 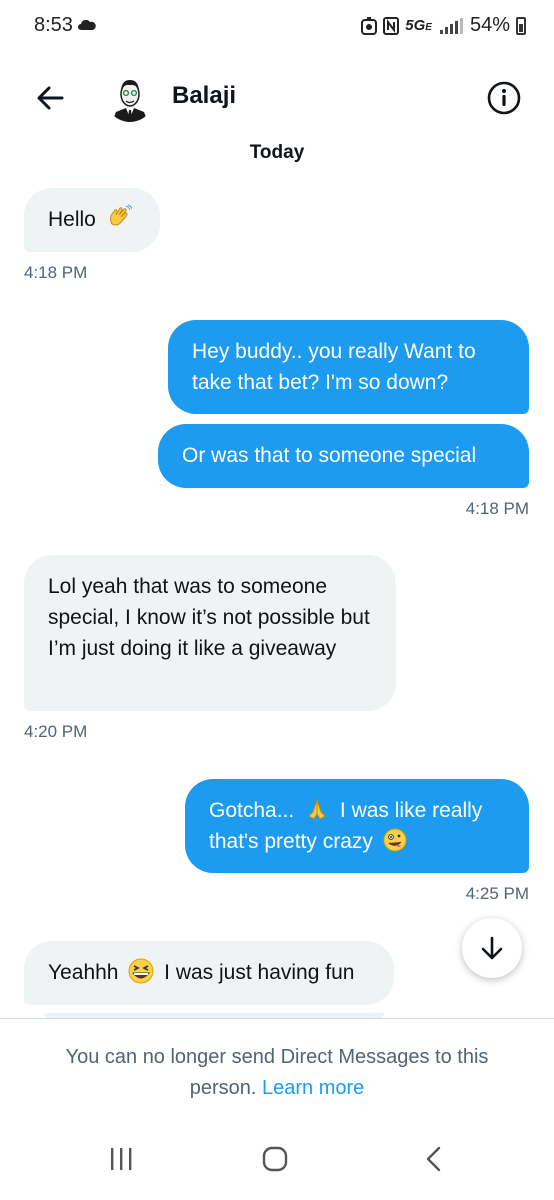 What do you see at coordinates (369, 25) in the screenshot?
I see `data-saver-icon` at bounding box center [369, 25].